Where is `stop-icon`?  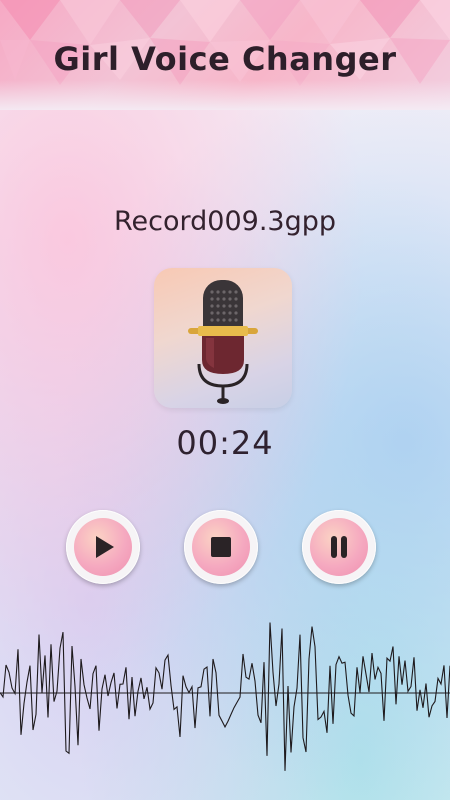
stop-icon is located at coordinates (221, 547).